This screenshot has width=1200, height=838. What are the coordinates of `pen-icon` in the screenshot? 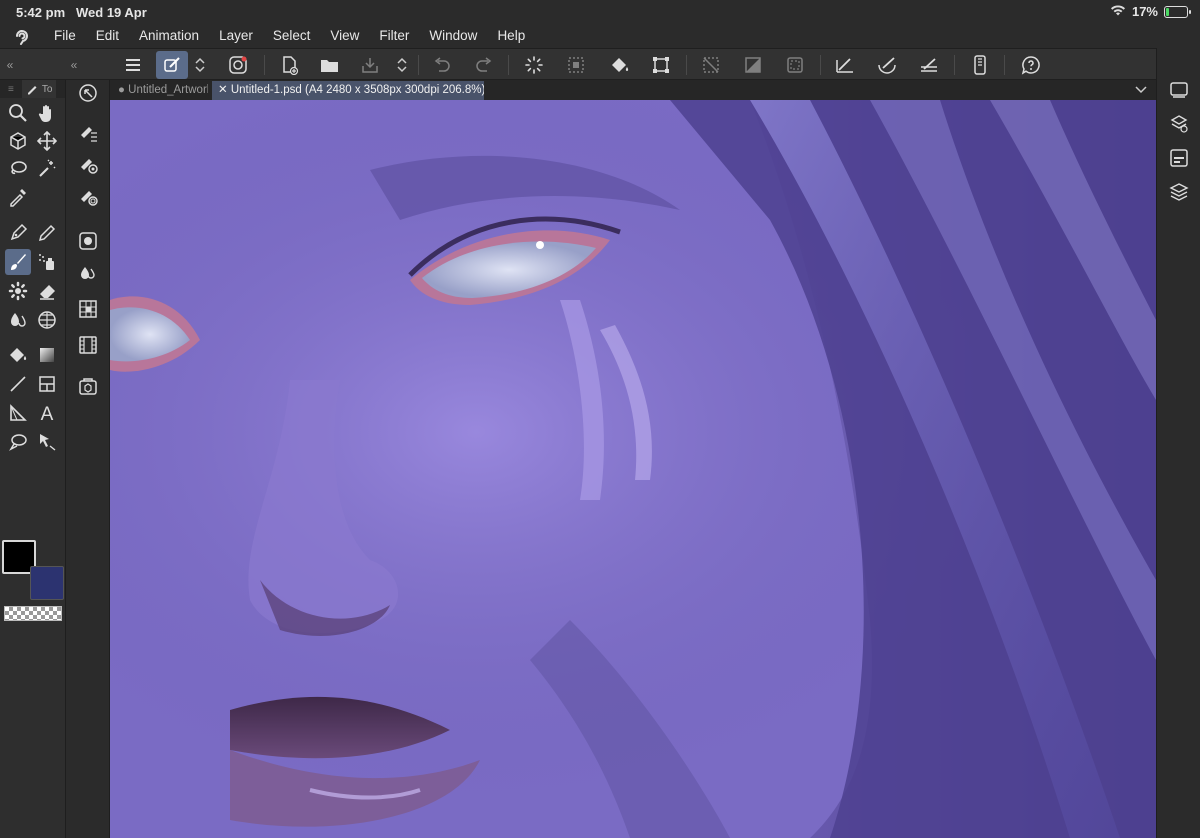 It's located at (18, 233).